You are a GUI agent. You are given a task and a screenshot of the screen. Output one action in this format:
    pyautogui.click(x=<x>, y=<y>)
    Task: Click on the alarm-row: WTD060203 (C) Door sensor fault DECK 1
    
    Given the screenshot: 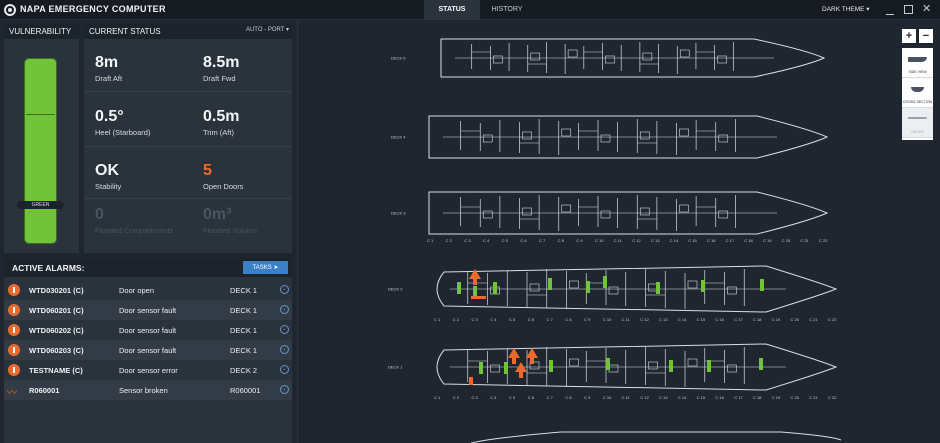 What is the action you would take?
    pyautogui.click(x=148, y=350)
    